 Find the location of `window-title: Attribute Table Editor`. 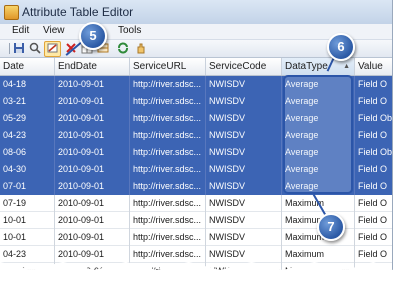

window-title: Attribute Table Editor is located at coordinates (78, 12).